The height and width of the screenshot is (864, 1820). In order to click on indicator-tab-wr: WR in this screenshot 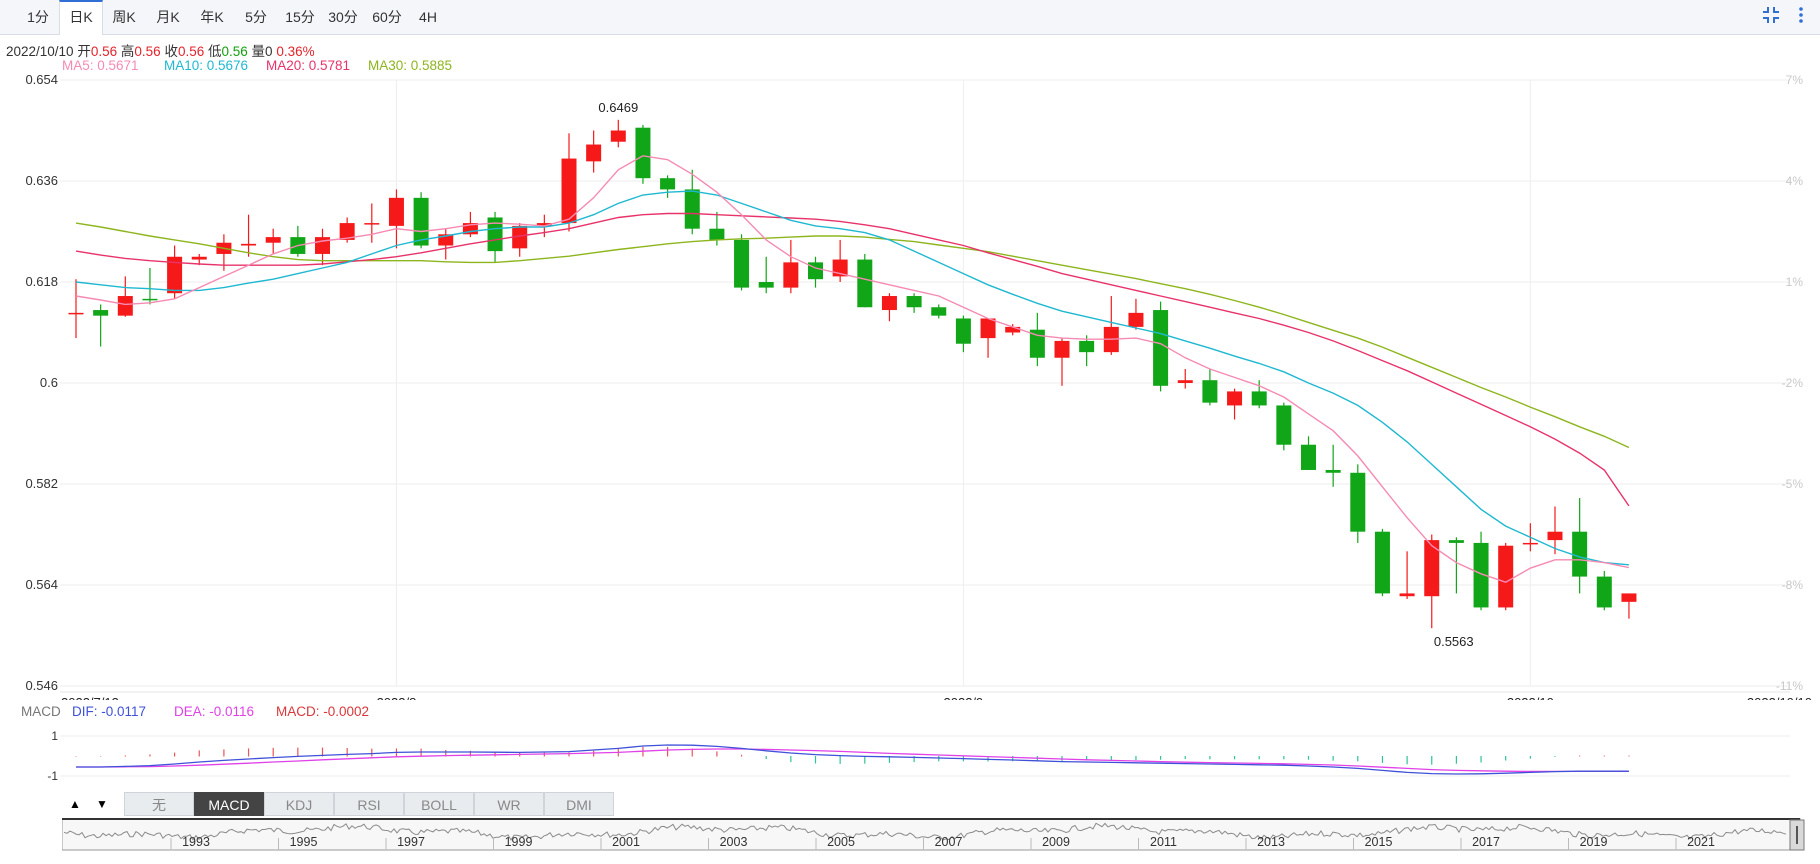, I will do `click(509, 804)`.